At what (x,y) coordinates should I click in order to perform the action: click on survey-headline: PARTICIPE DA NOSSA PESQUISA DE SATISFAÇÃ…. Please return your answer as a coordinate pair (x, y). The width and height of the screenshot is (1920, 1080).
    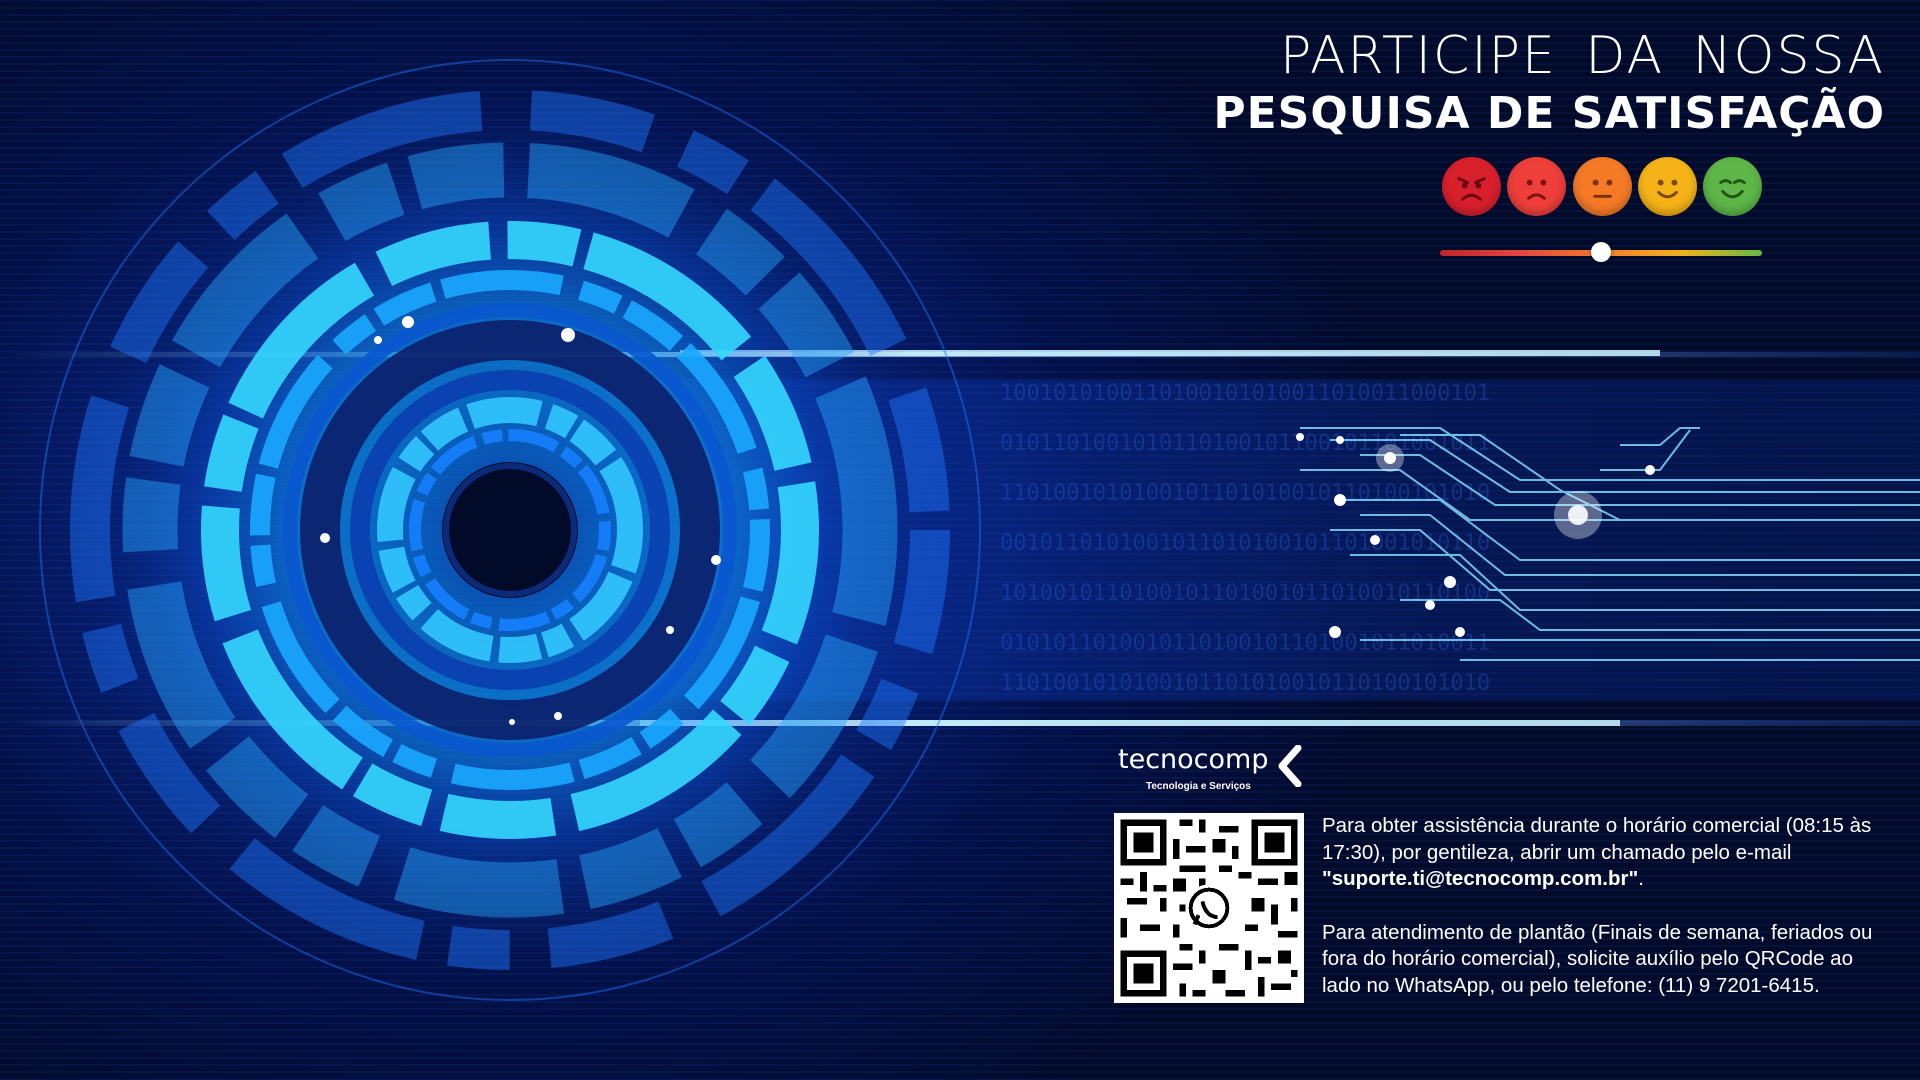
    Looking at the image, I should click on (1535, 84).